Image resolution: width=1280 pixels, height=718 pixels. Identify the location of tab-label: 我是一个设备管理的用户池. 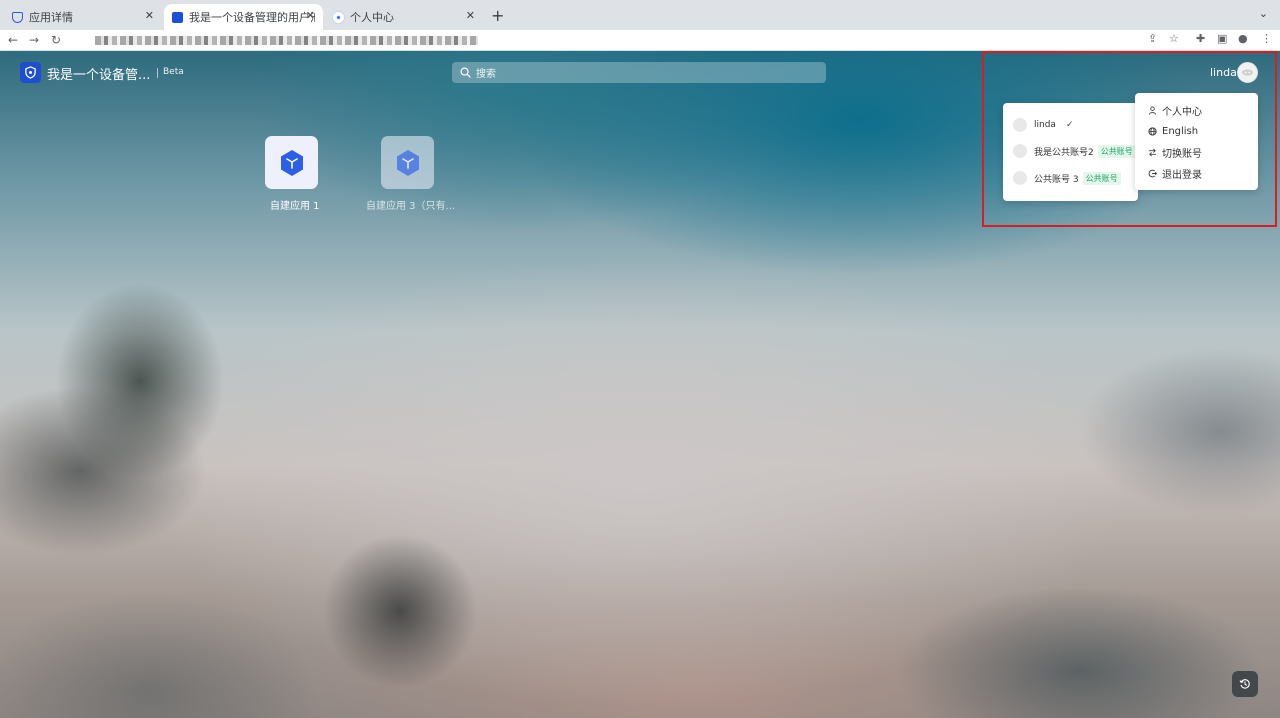
(252, 17).